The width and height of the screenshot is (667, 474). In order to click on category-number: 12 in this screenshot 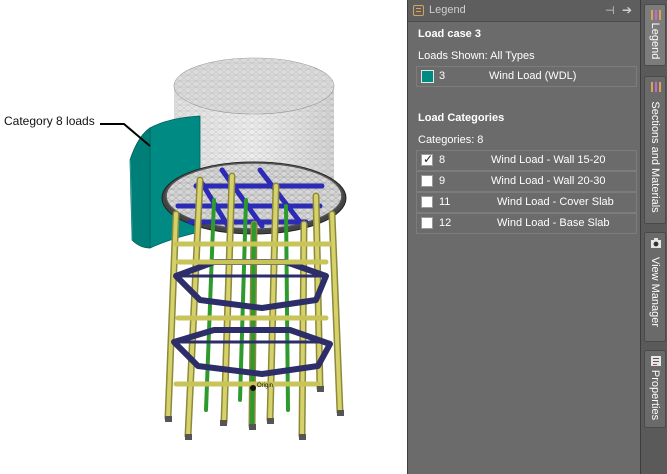, I will do `click(445, 223)`.